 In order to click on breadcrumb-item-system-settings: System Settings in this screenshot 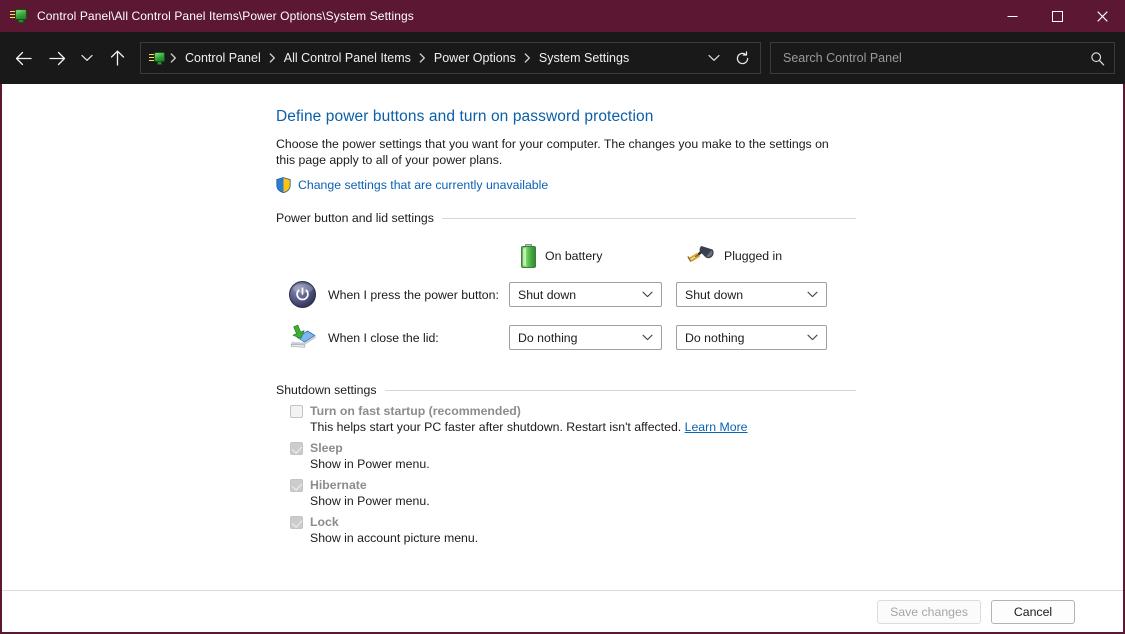, I will do `click(584, 58)`.